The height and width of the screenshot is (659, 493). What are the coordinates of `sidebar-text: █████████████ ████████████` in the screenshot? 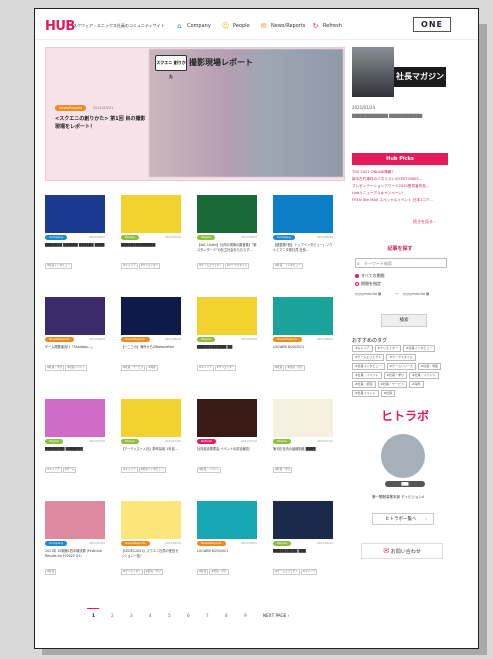 It's located at (400, 116).